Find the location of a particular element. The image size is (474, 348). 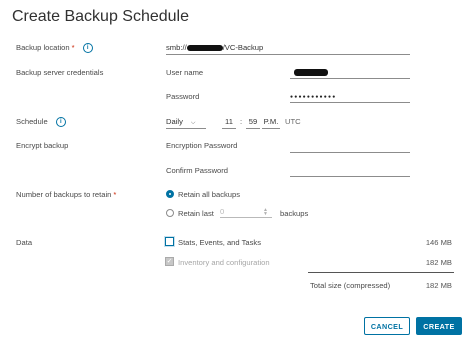

cancel-button: CANCEL is located at coordinates (387, 326).